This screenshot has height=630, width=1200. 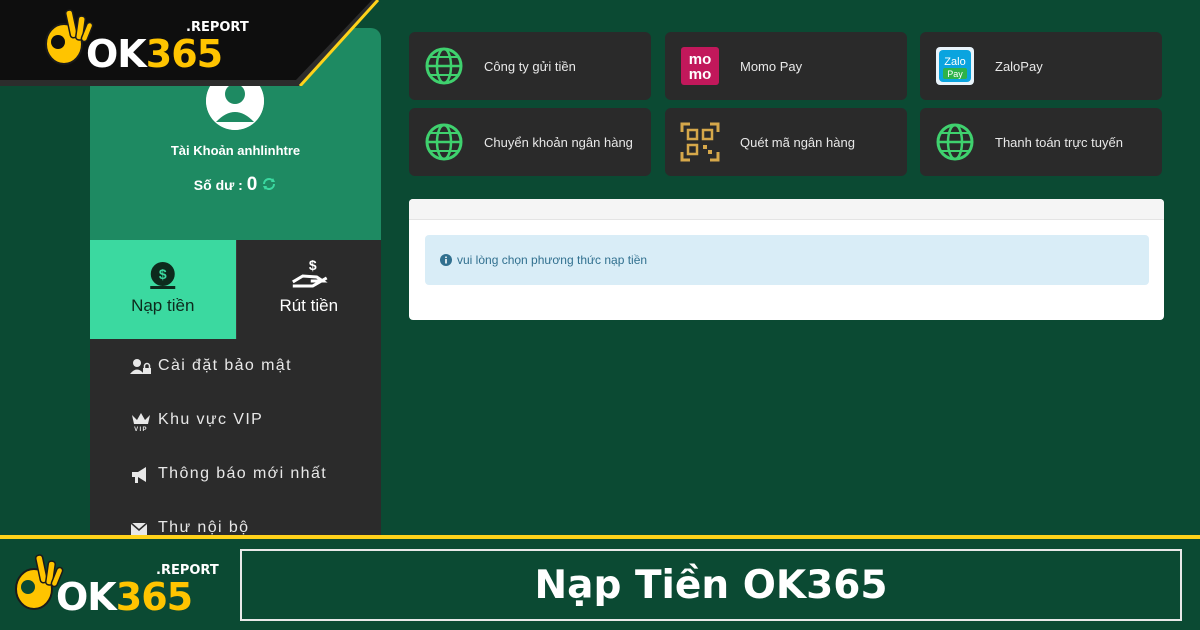 I want to click on hand-dollar-icon: $, so click(x=309, y=272).